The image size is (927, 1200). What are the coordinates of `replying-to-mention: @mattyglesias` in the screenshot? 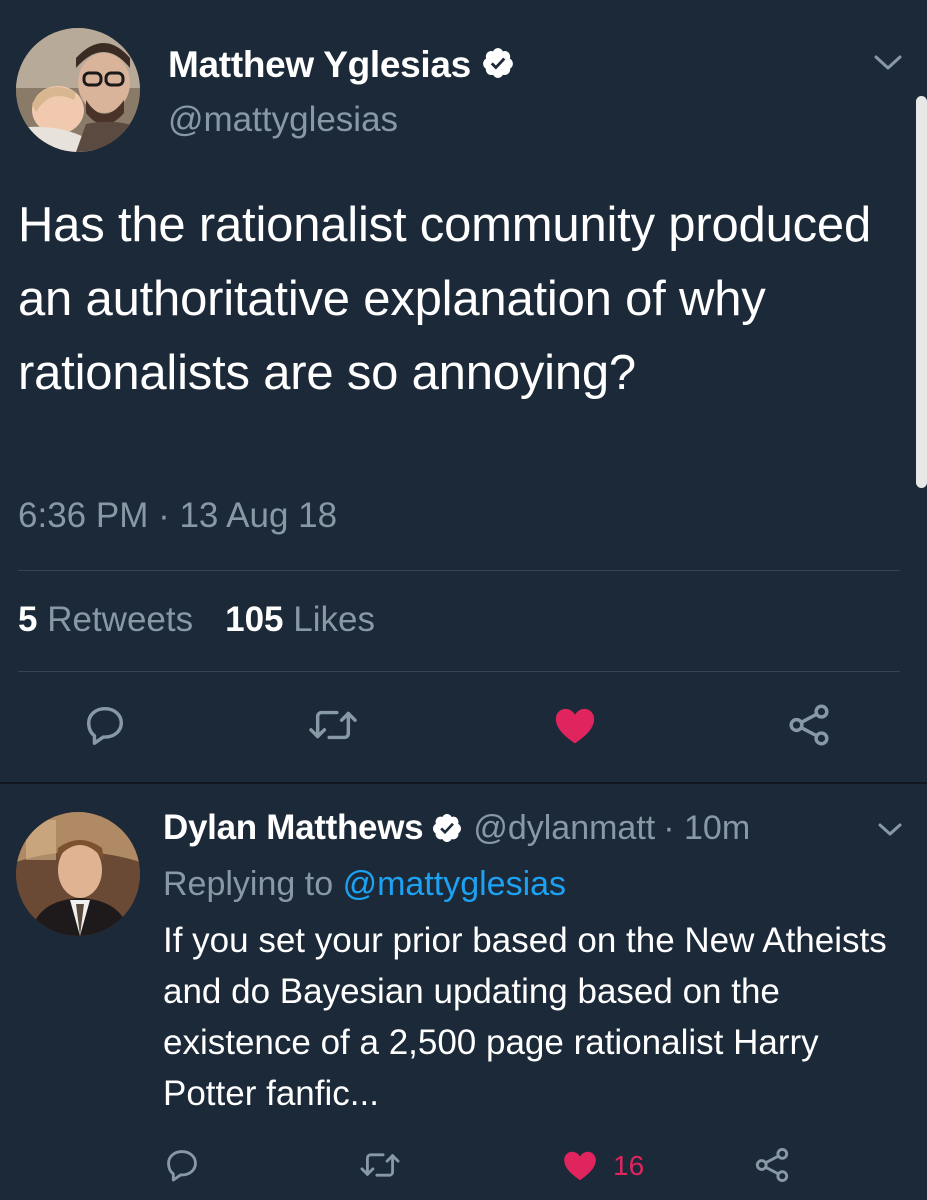 It's located at (454, 884).